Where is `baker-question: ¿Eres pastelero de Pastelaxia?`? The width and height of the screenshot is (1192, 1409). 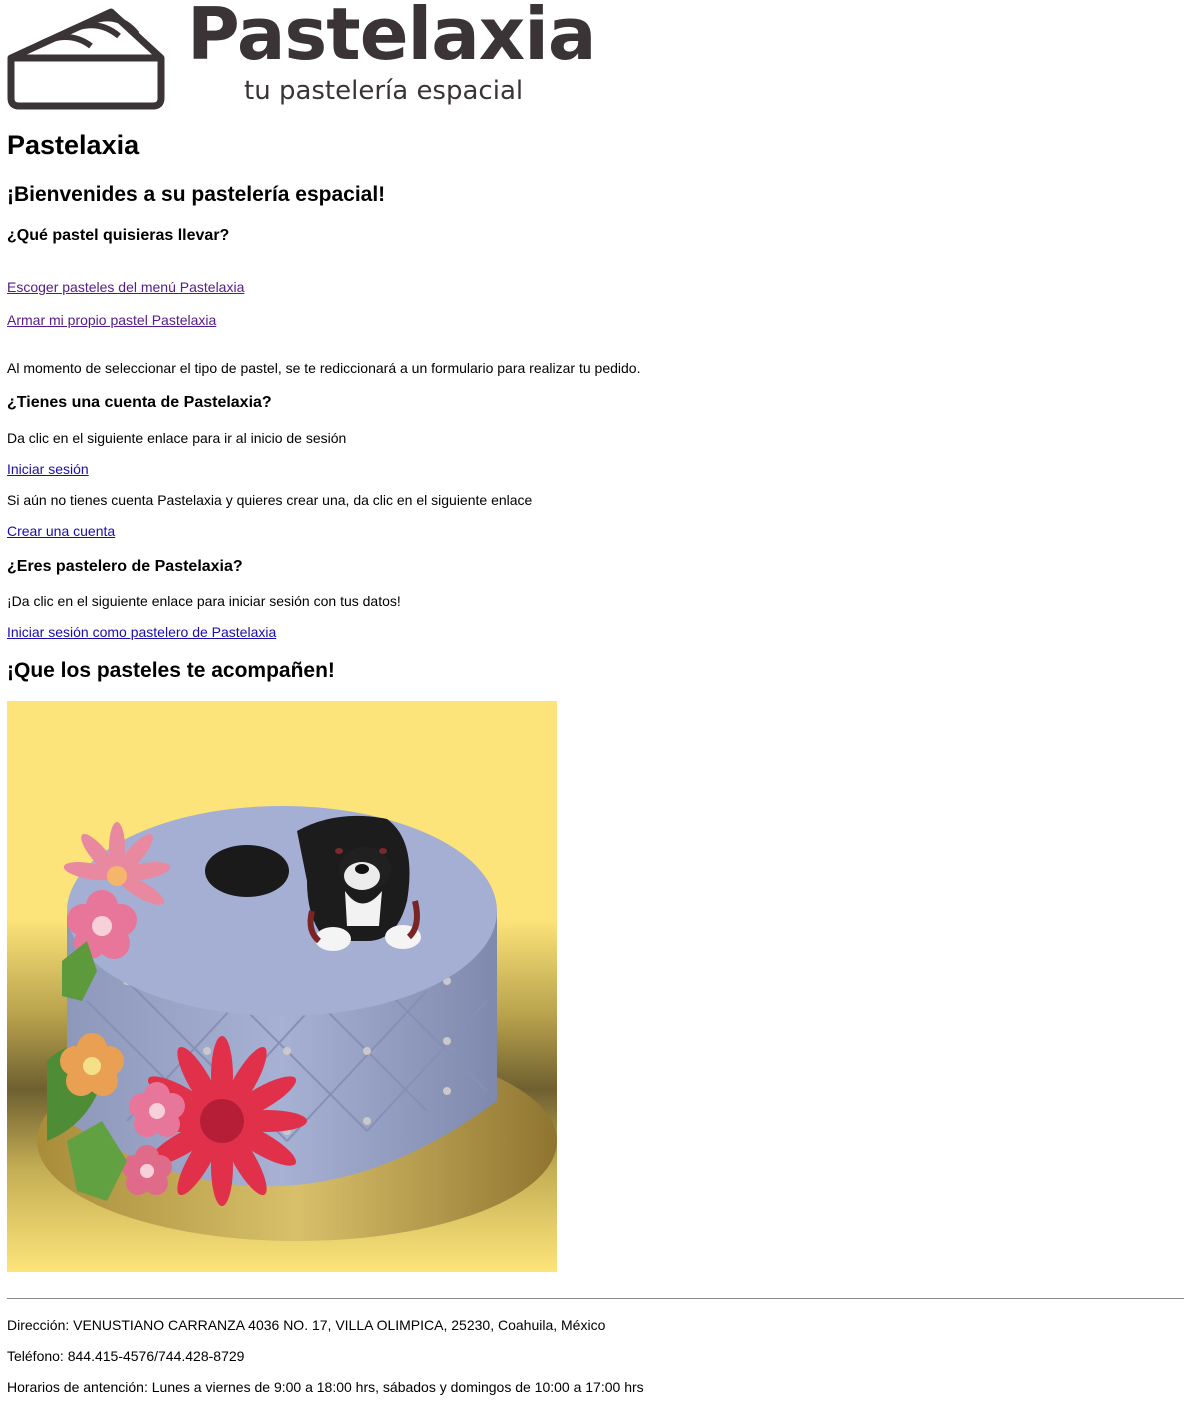 baker-question: ¿Eres pastelero de Pastelaxia? is located at coordinates (125, 566).